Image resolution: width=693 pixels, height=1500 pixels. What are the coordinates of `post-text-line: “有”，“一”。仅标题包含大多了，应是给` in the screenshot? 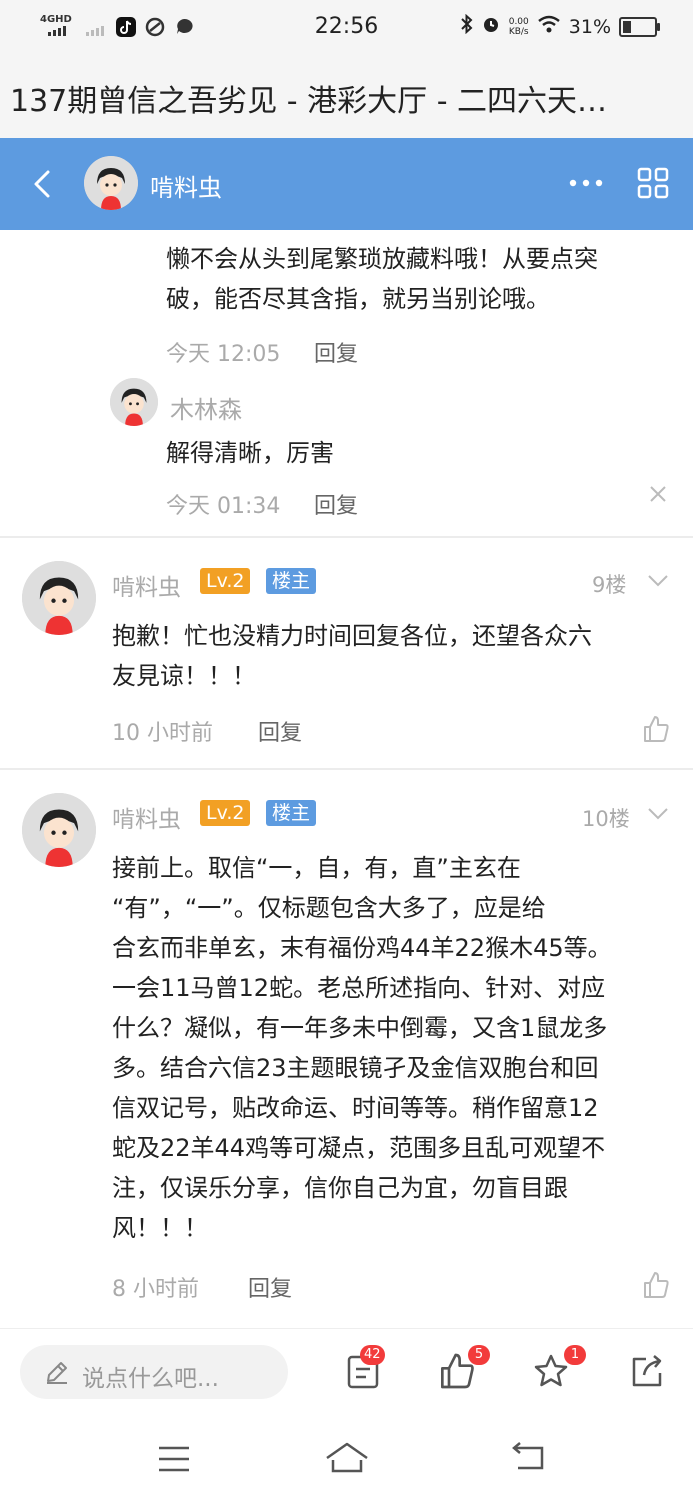 It's located at (329, 908).